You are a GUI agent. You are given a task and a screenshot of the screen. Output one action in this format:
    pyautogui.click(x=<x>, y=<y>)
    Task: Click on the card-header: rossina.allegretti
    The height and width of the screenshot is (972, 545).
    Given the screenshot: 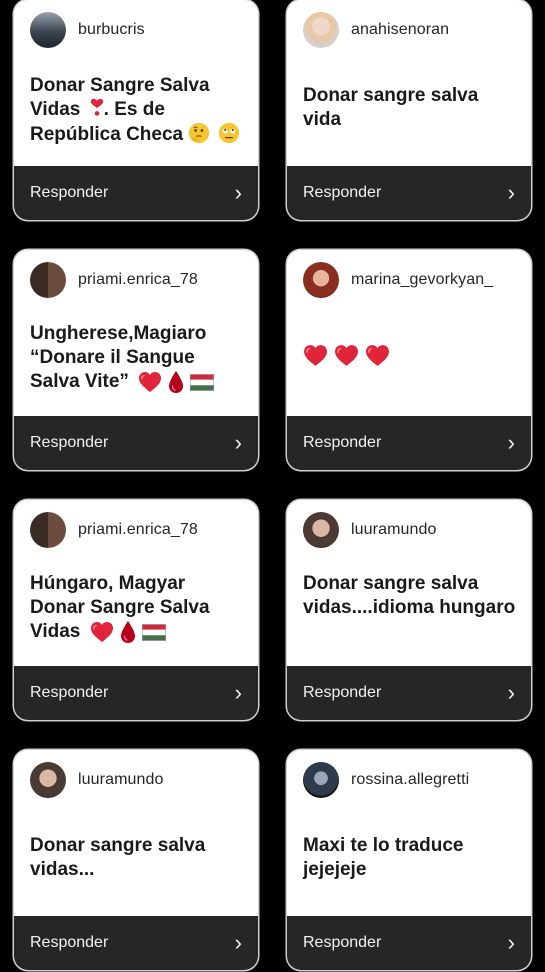 What is the action you would take?
    pyautogui.click(x=386, y=780)
    